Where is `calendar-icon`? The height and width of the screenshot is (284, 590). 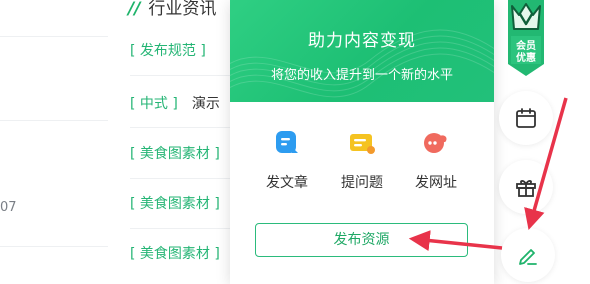 calendar-icon is located at coordinates (526, 118).